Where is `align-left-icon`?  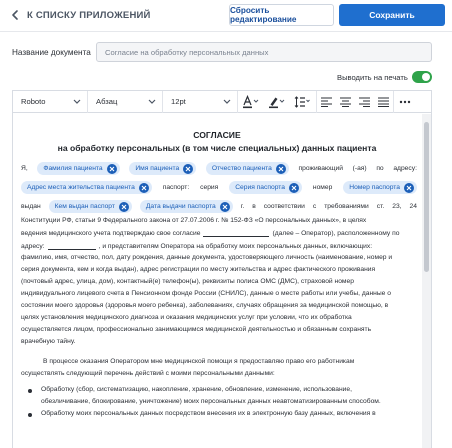
align-left-icon is located at coordinates (326, 101).